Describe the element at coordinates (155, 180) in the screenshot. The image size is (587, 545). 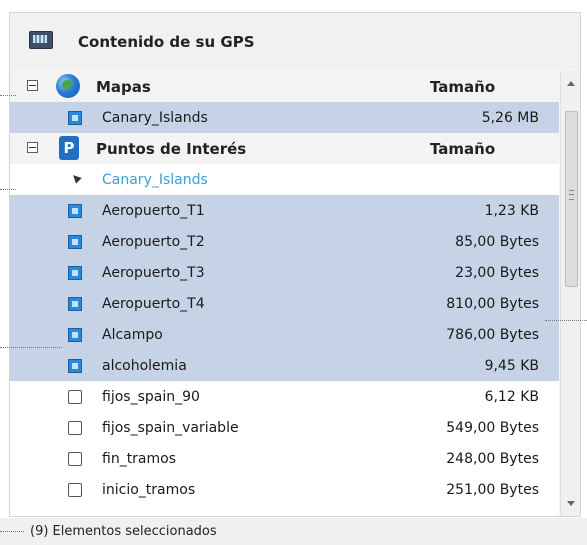
I see `subgroup-name: Canary_Islands` at that location.